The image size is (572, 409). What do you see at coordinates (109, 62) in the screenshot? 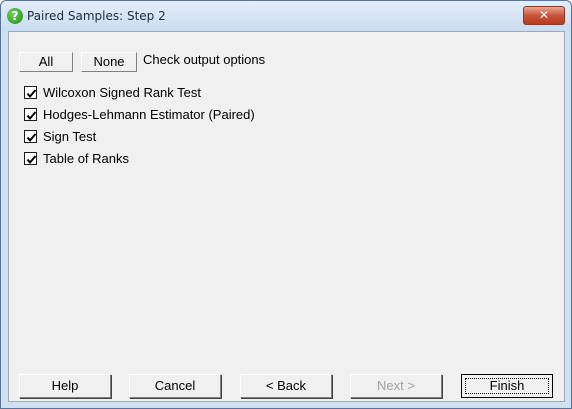
I see `none-button: None` at bounding box center [109, 62].